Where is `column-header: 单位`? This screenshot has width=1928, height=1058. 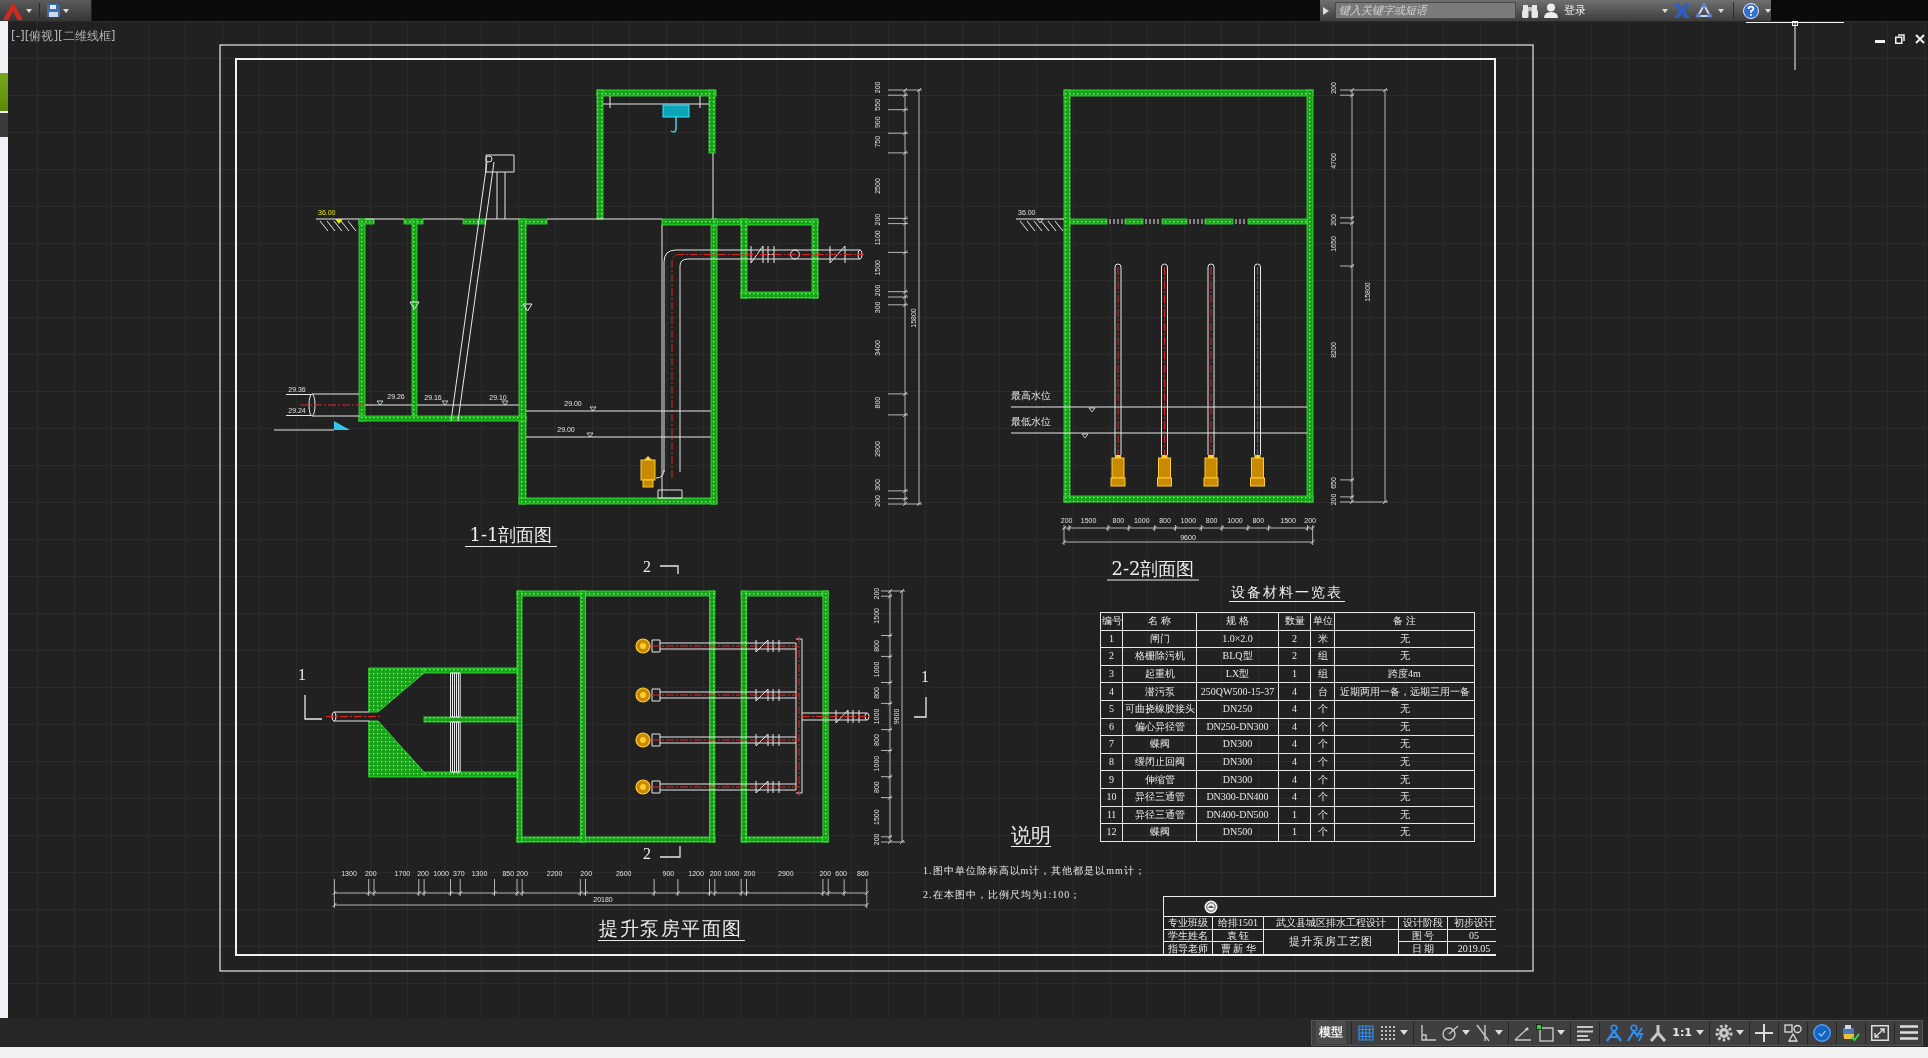
column-header: 单位 is located at coordinates (1322, 621).